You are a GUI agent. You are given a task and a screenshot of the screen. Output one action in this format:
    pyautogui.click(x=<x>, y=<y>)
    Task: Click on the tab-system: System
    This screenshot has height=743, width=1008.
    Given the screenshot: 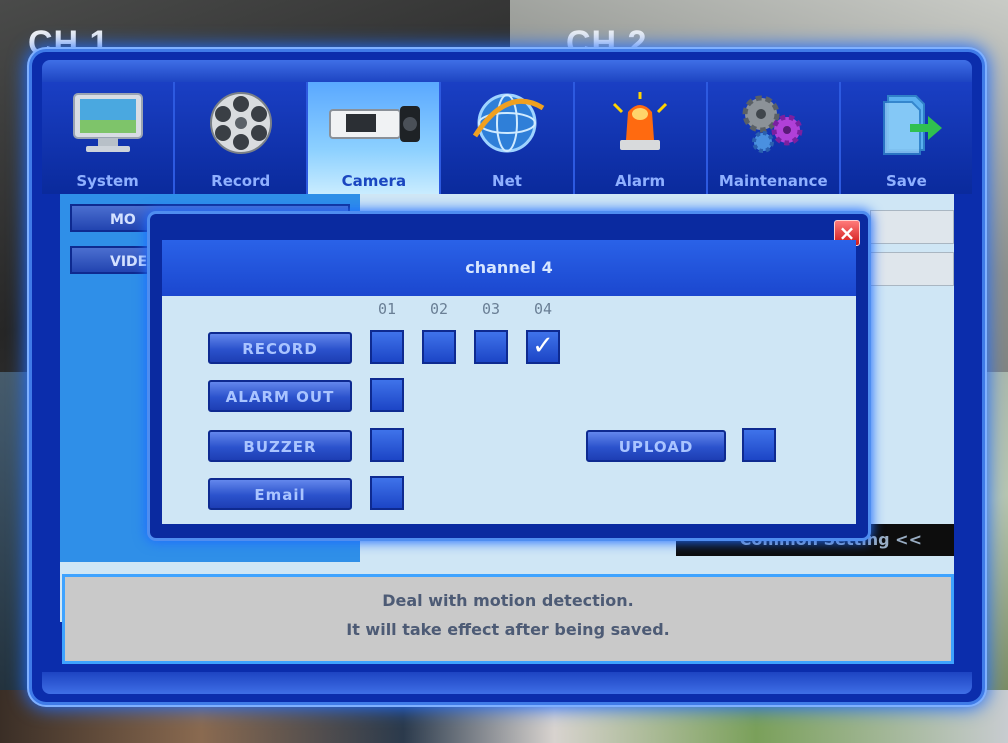 What is the action you would take?
    pyautogui.click(x=109, y=138)
    